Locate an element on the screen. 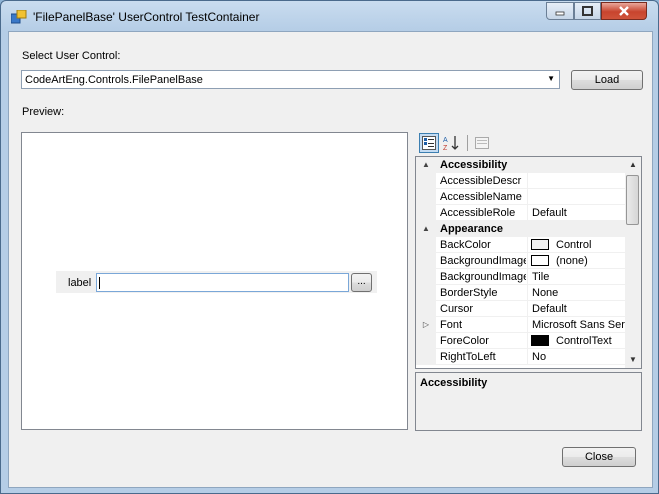 Image resolution: width=659 pixels, height=494 pixels. property-value-text: None is located at coordinates (545, 293).